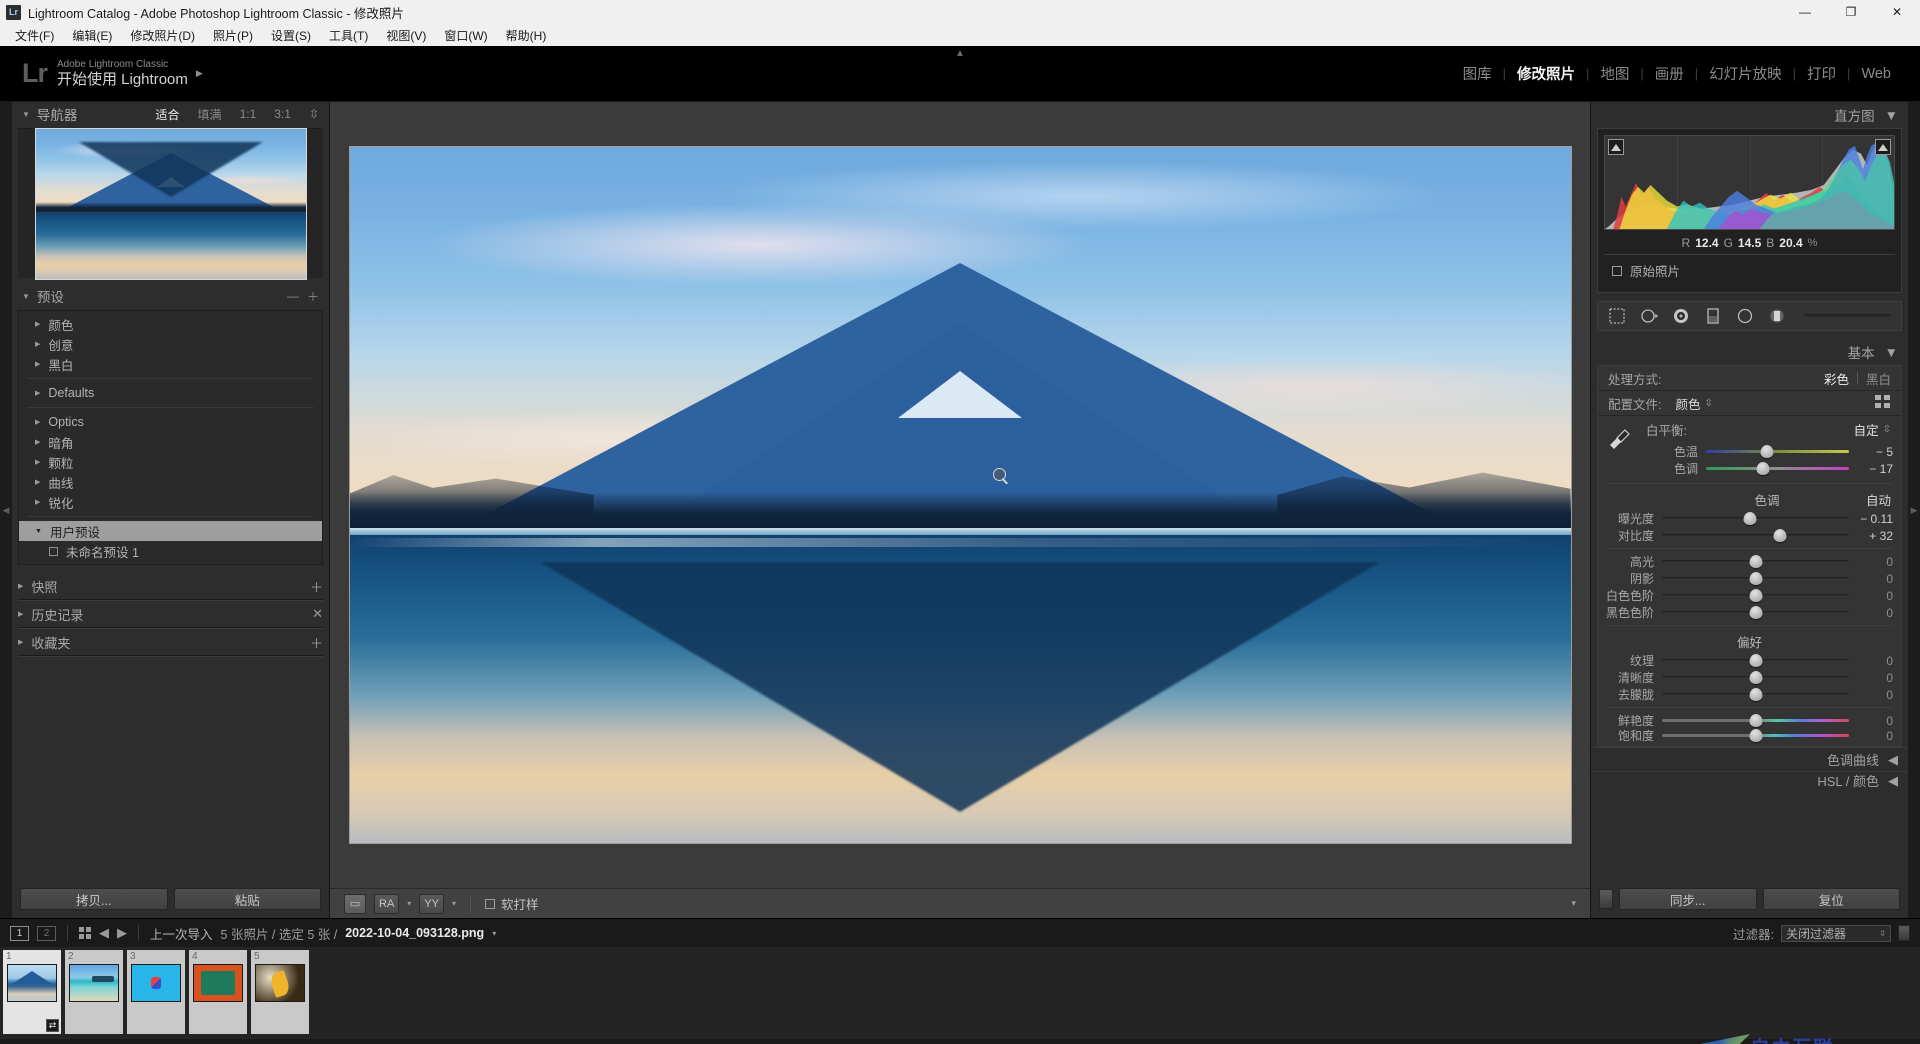  I want to click on presets-add-icon: ＋, so click(313, 296).